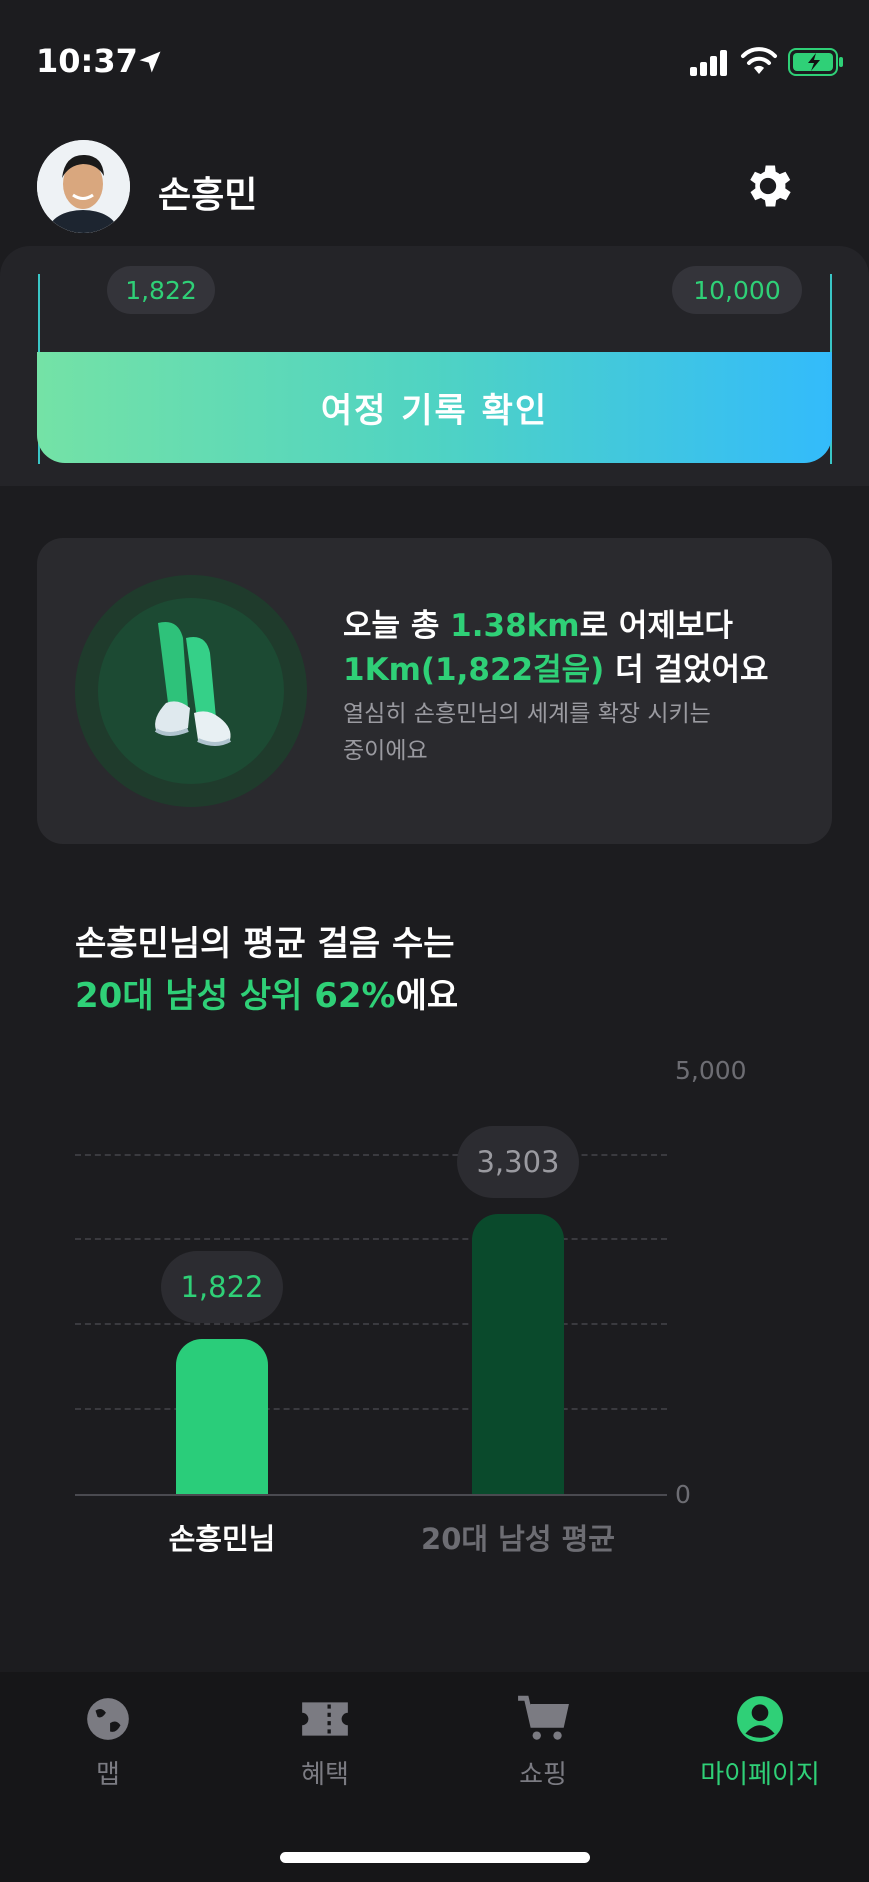  I want to click on walk-illustration, so click(191, 691).